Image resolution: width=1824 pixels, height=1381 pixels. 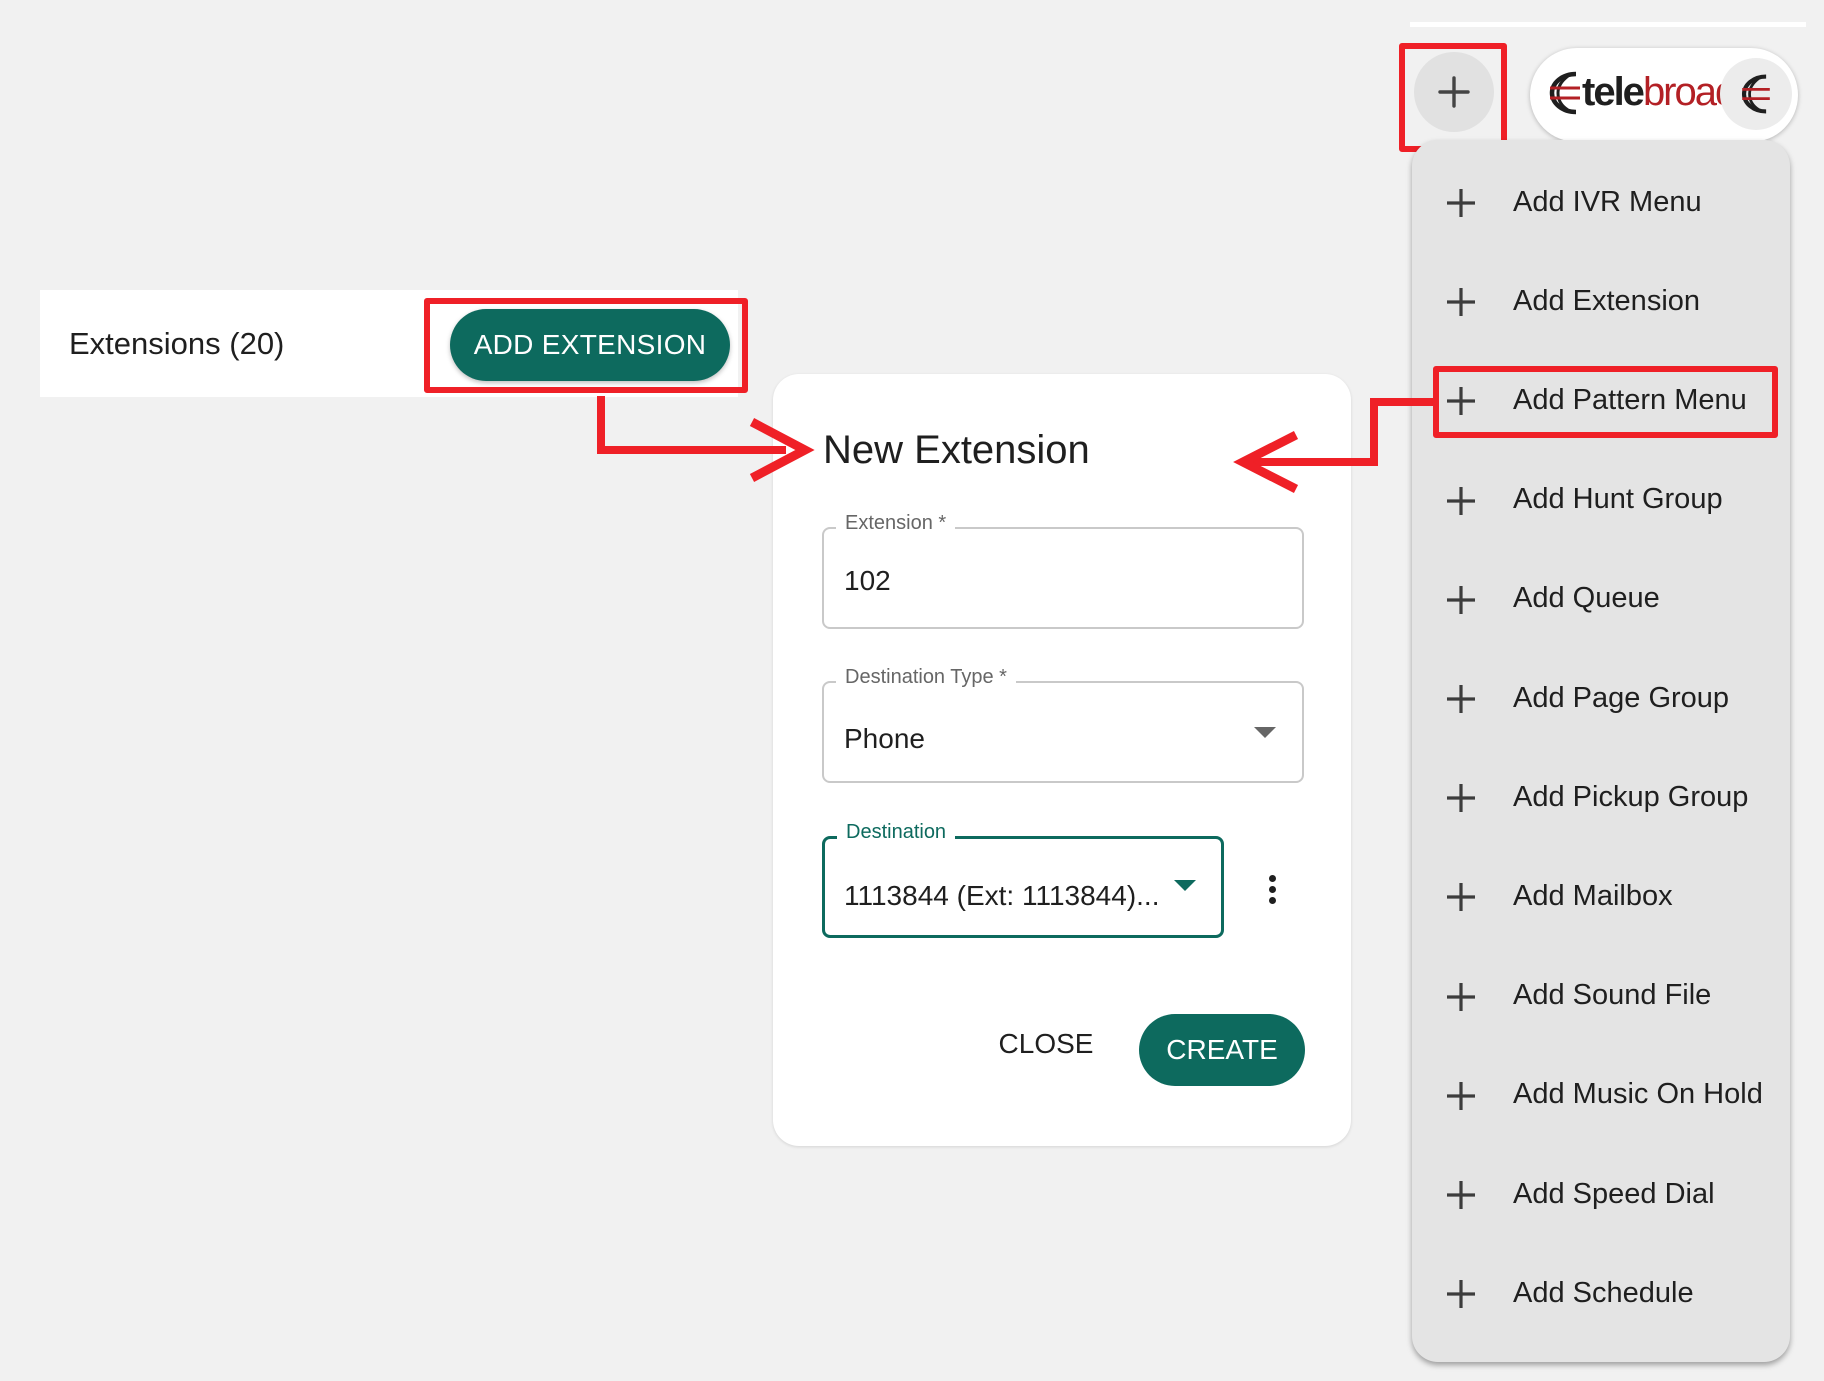 What do you see at coordinates (1339, 432) in the screenshot?
I see `arrow-right-to-dialog` at bounding box center [1339, 432].